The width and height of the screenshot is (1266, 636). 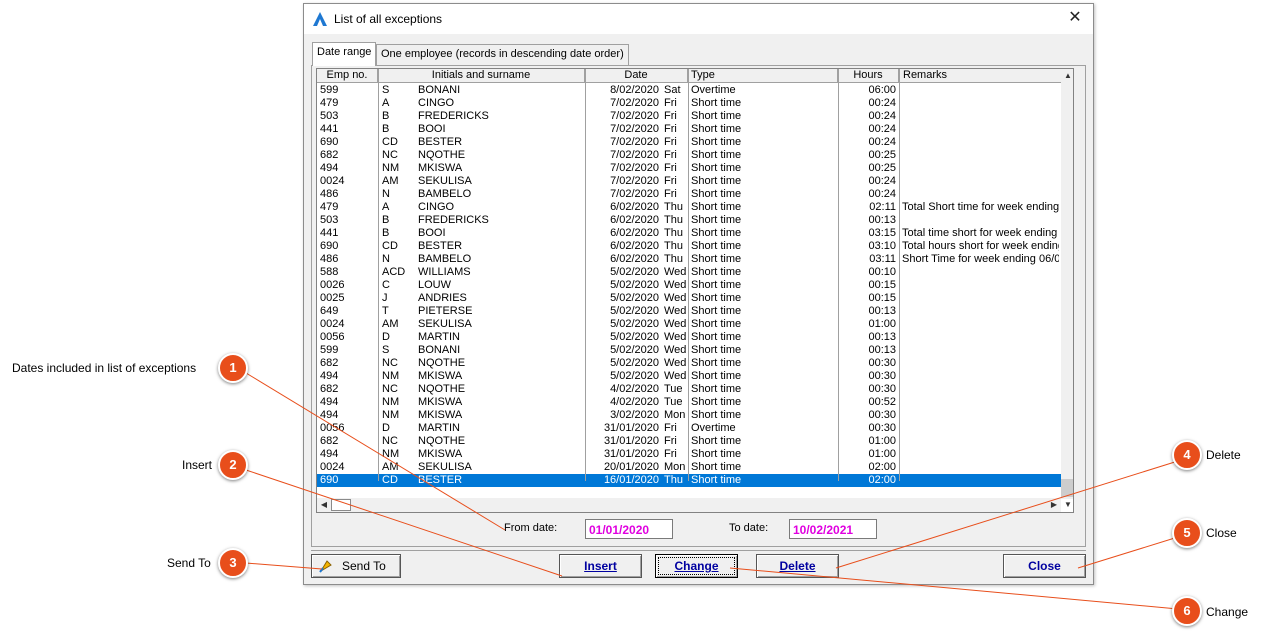 What do you see at coordinates (347, 76) in the screenshot?
I see `col-emp-no: Emp no.` at bounding box center [347, 76].